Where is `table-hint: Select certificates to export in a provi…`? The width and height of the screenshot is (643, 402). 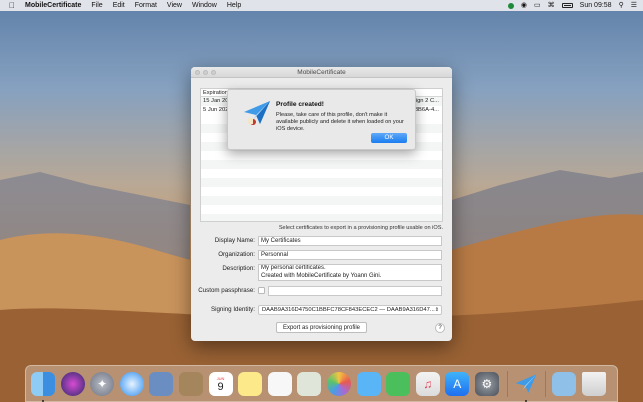
table-hint: Select certificates to export in a provi… is located at coordinates (360, 228).